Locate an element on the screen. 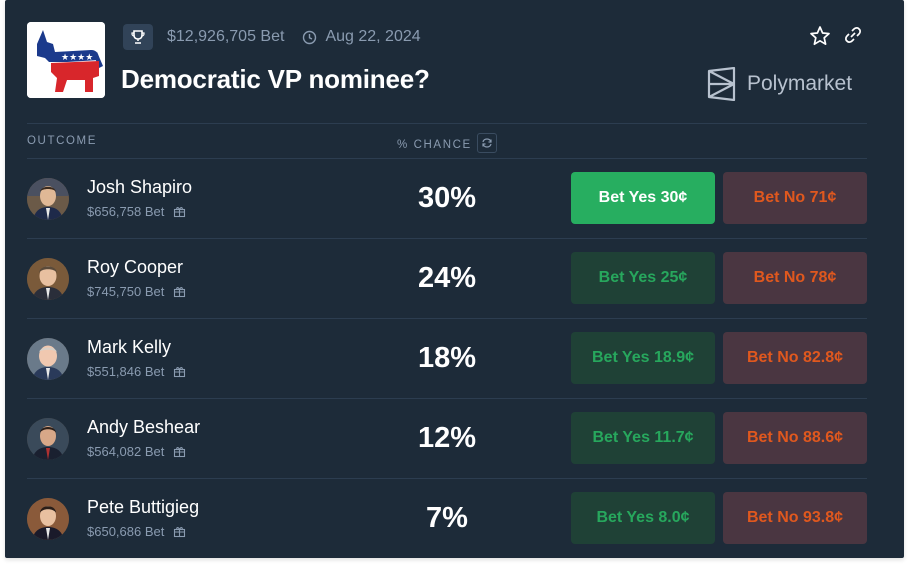  candidate-name: Pete Buttigieg is located at coordinates (143, 507).